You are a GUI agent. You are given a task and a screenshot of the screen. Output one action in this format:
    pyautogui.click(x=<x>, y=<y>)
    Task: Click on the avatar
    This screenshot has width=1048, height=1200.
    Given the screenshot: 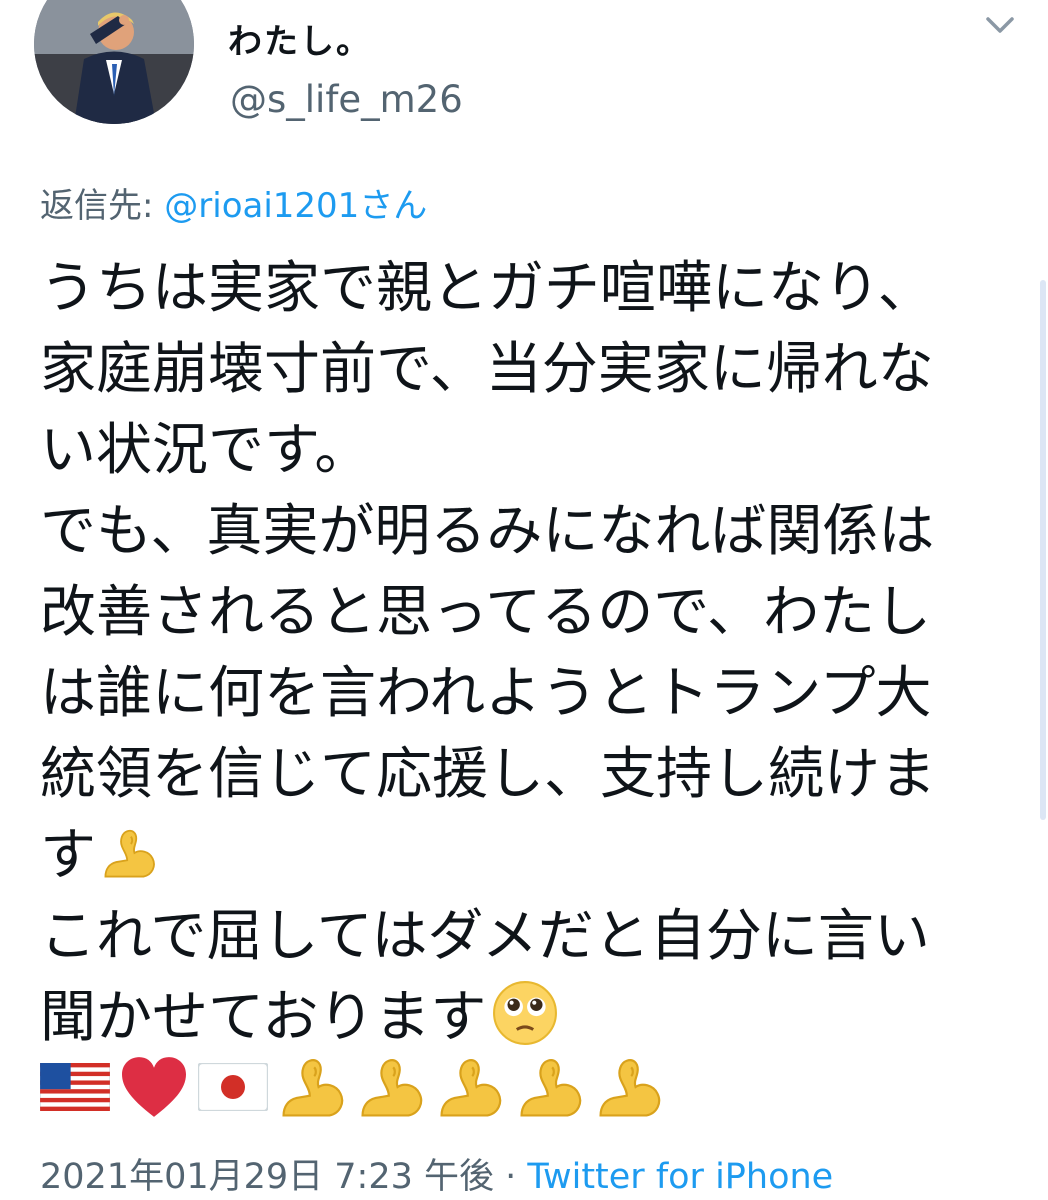 What is the action you would take?
    pyautogui.click(x=114, y=62)
    